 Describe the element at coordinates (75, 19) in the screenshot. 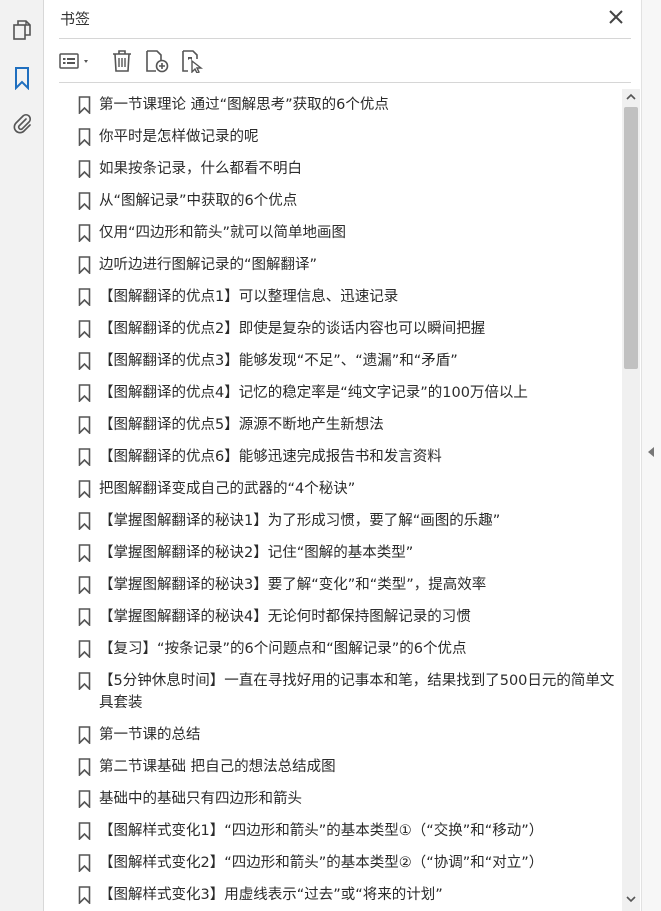

I see `panel-title: 书签` at that location.